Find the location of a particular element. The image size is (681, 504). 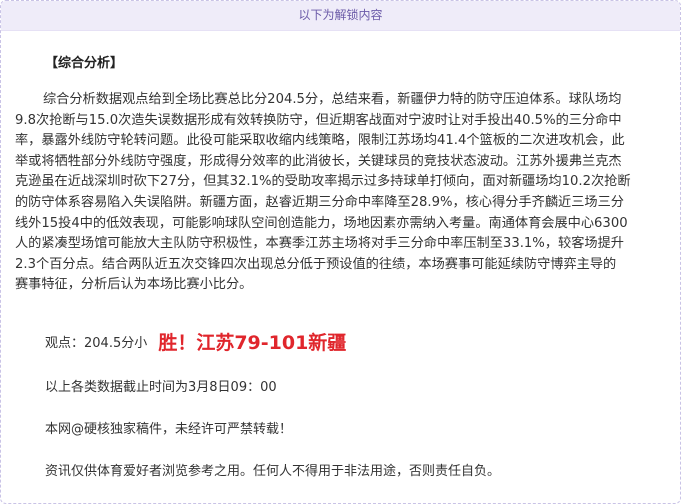

data-cutoff-note: 以上各类数据截止时间为3月8日09：00 is located at coordinates (161, 387).